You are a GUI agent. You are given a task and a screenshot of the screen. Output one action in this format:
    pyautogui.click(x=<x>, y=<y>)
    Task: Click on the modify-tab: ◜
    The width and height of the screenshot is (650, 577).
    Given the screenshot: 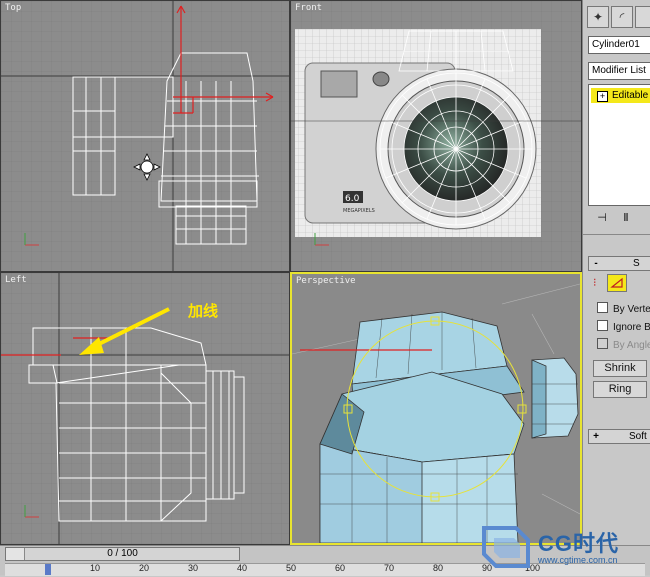 What is the action you would take?
    pyautogui.click(x=622, y=17)
    